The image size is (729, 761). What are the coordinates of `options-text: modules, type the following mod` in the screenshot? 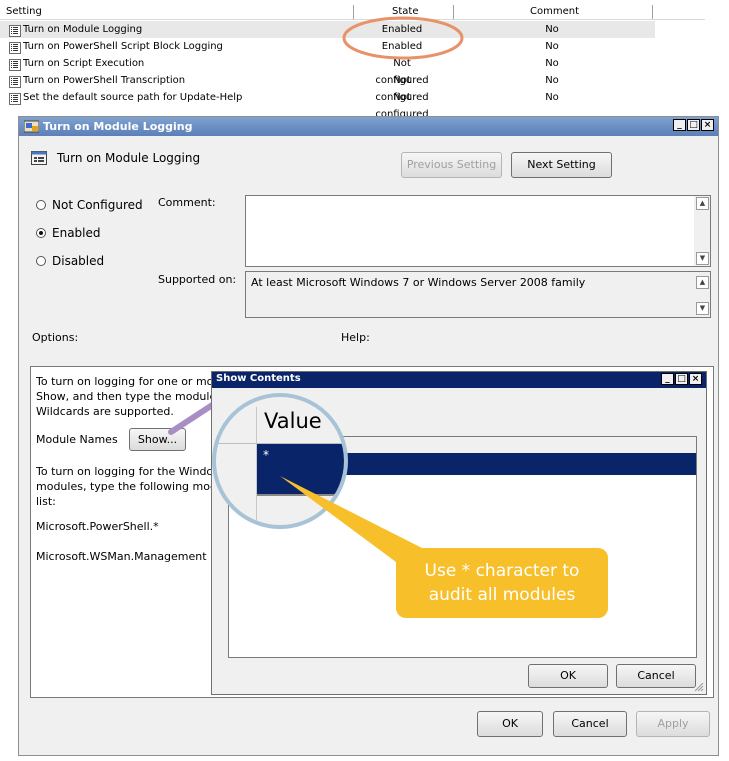 It's located at (126, 486).